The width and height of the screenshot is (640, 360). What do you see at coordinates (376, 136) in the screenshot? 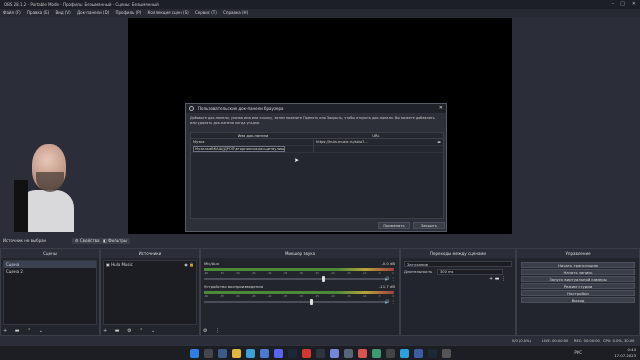
I see `col-header-url: URL` at bounding box center [376, 136].